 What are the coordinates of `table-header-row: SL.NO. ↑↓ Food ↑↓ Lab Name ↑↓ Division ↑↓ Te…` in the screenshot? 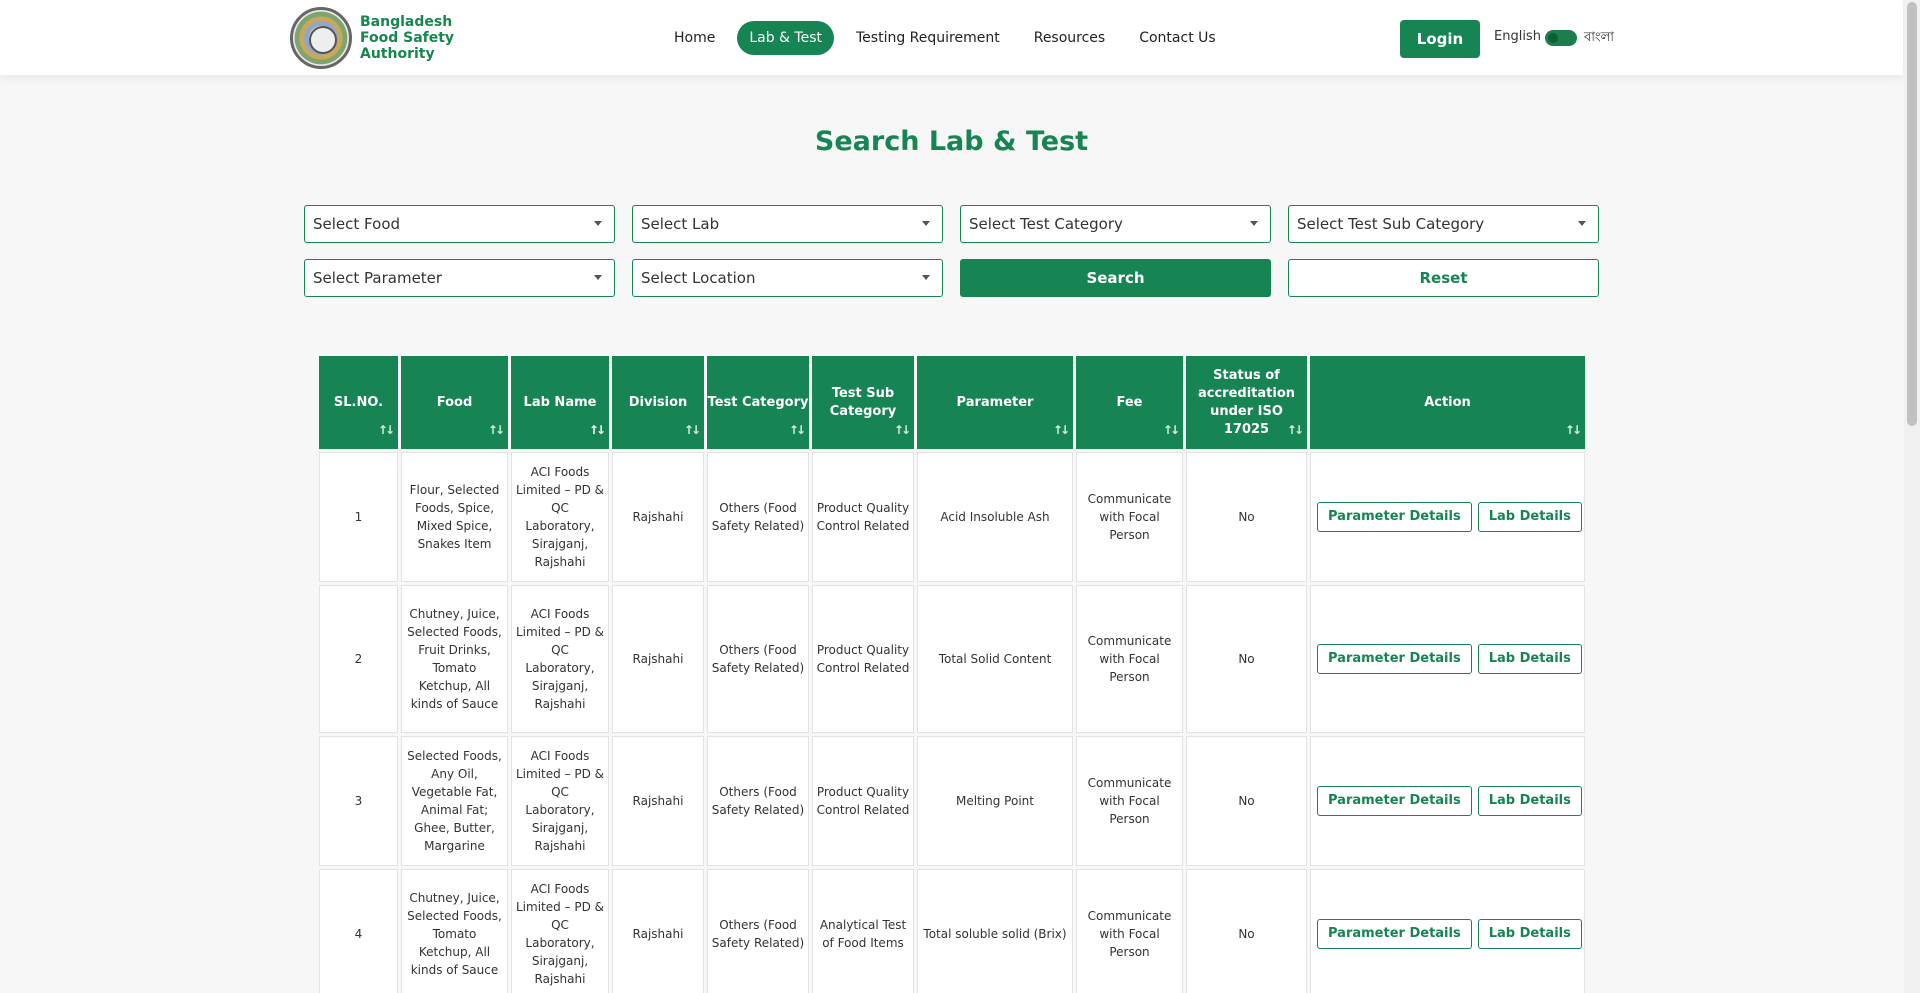 It's located at (952, 402).